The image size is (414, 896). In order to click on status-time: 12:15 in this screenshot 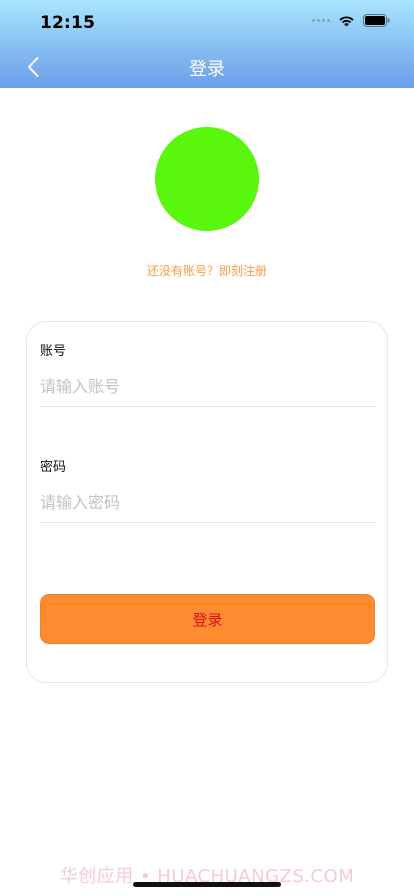, I will do `click(68, 23)`.